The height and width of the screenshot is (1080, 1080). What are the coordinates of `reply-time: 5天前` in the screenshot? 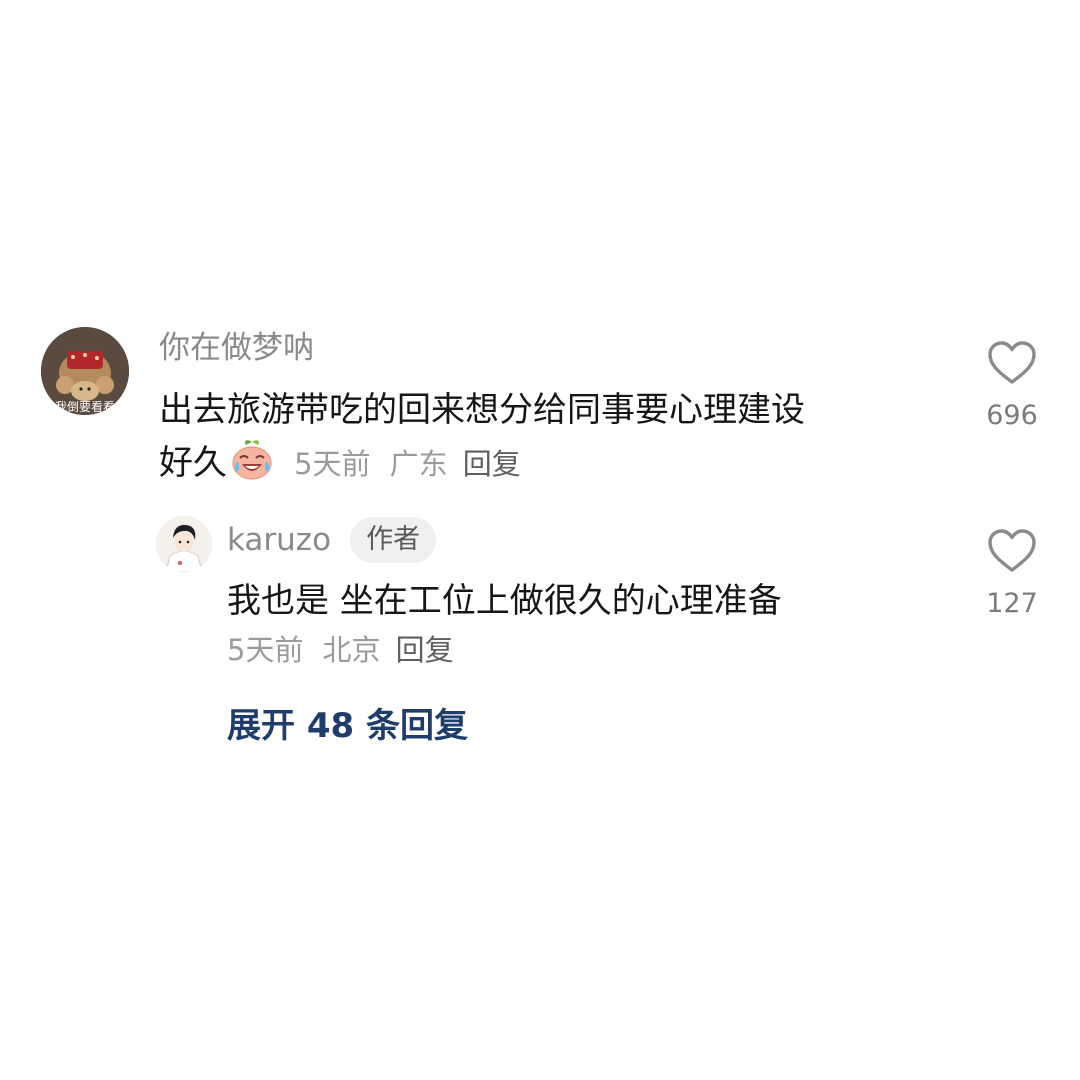 It's located at (265, 650).